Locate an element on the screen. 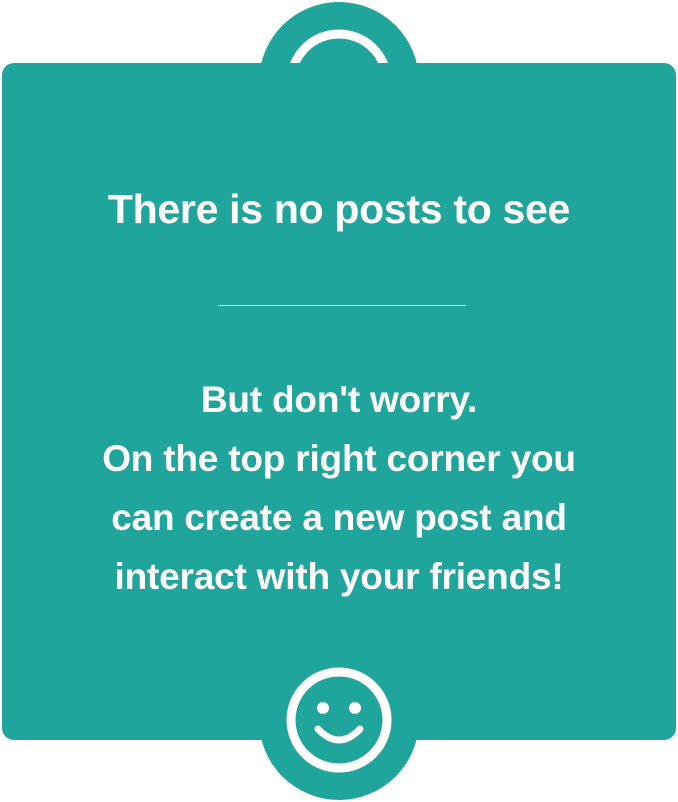  divider is located at coordinates (342, 305).